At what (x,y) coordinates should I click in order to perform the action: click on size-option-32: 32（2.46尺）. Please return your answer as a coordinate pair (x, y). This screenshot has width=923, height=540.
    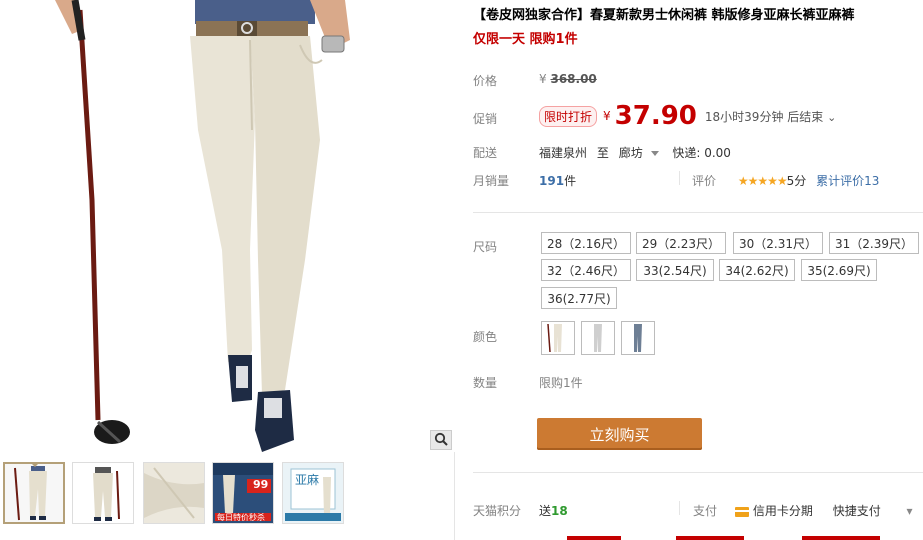
    Looking at the image, I should click on (586, 270).